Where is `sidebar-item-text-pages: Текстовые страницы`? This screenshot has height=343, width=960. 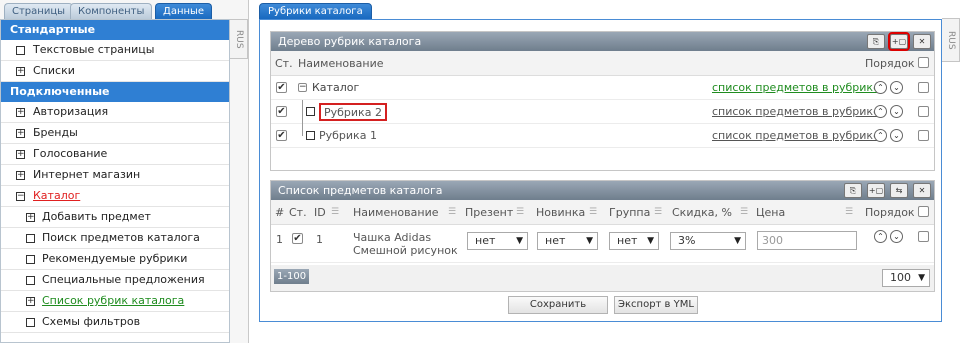
sidebar-item-text-pages: Текстовые страницы is located at coordinates (115, 50).